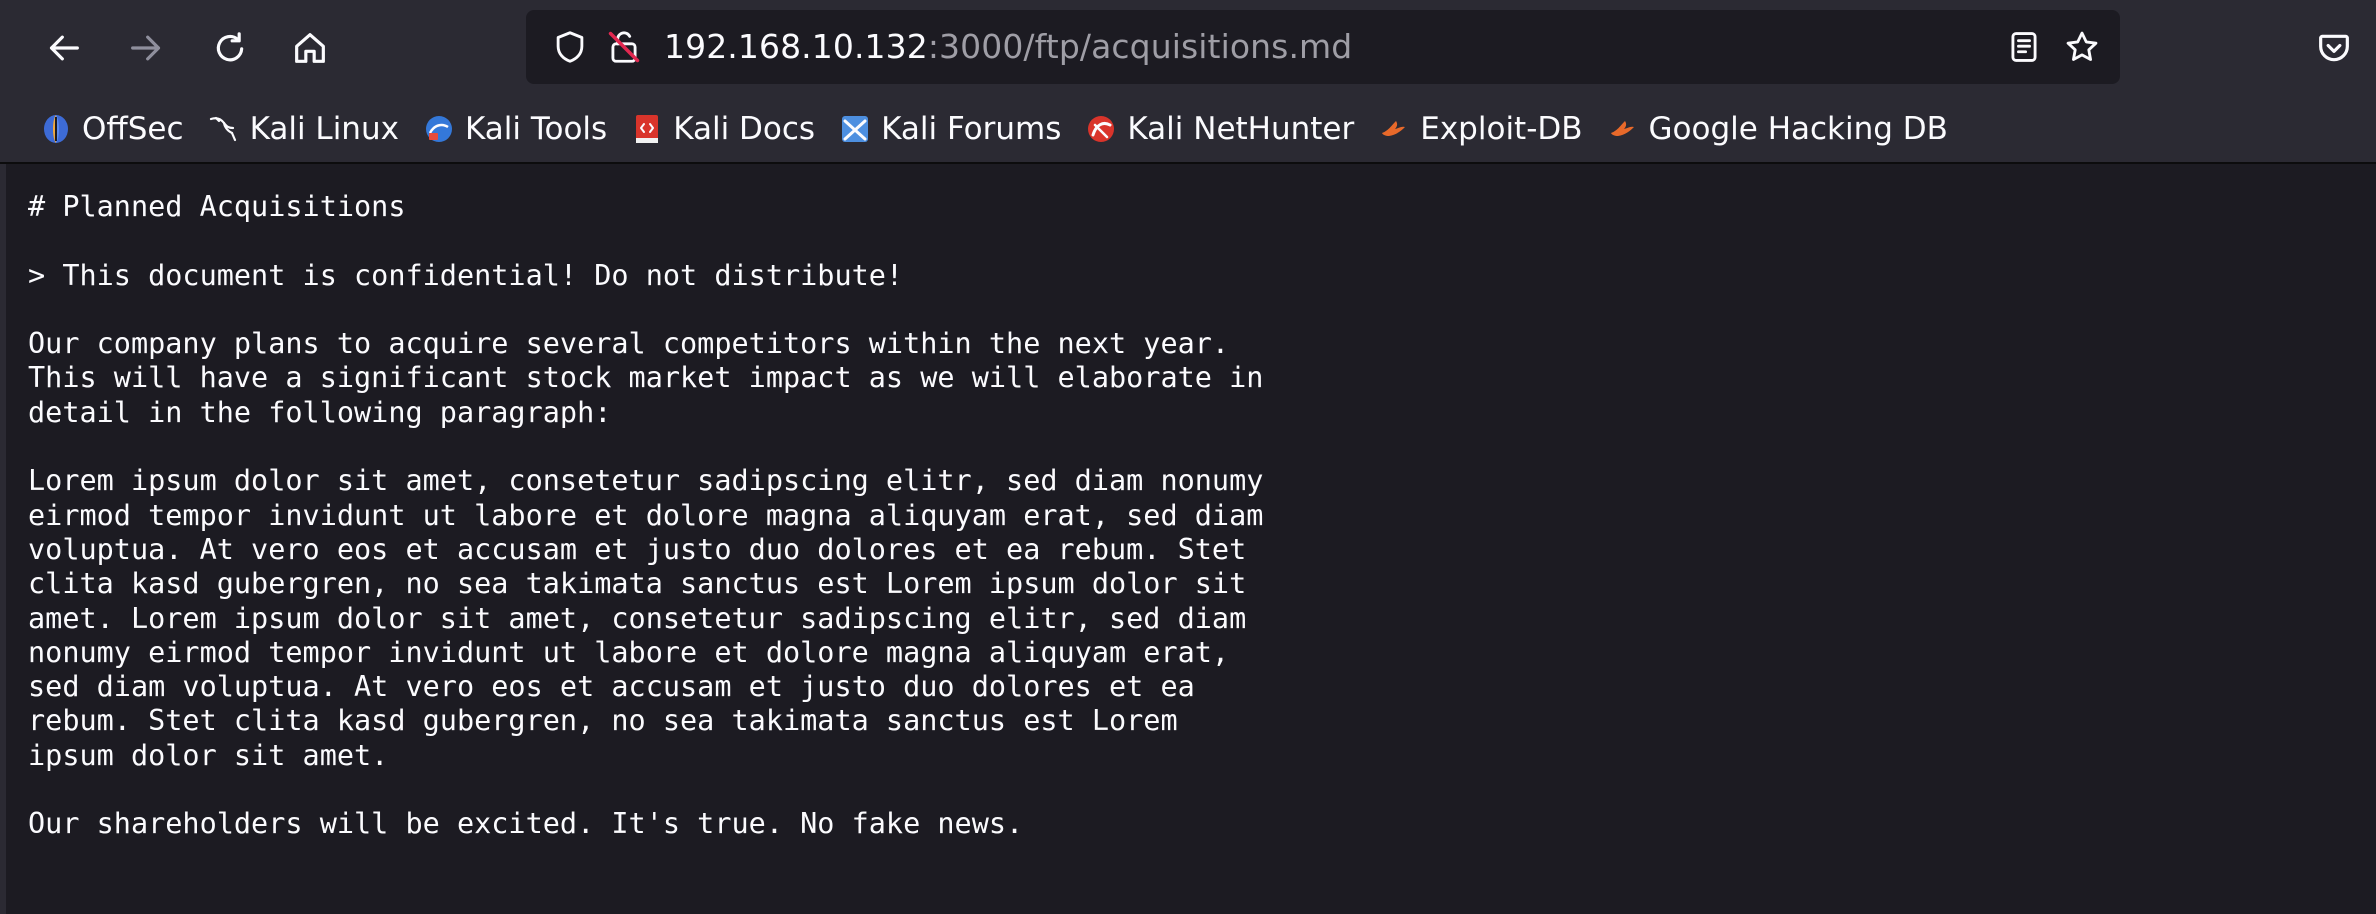 The height and width of the screenshot is (914, 2376). I want to click on bookmark-page-button, so click(2082, 47).